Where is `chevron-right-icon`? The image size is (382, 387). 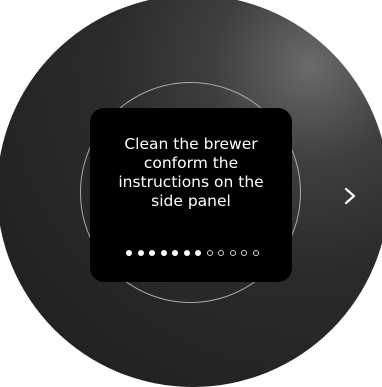 chevron-right-icon is located at coordinates (350, 196).